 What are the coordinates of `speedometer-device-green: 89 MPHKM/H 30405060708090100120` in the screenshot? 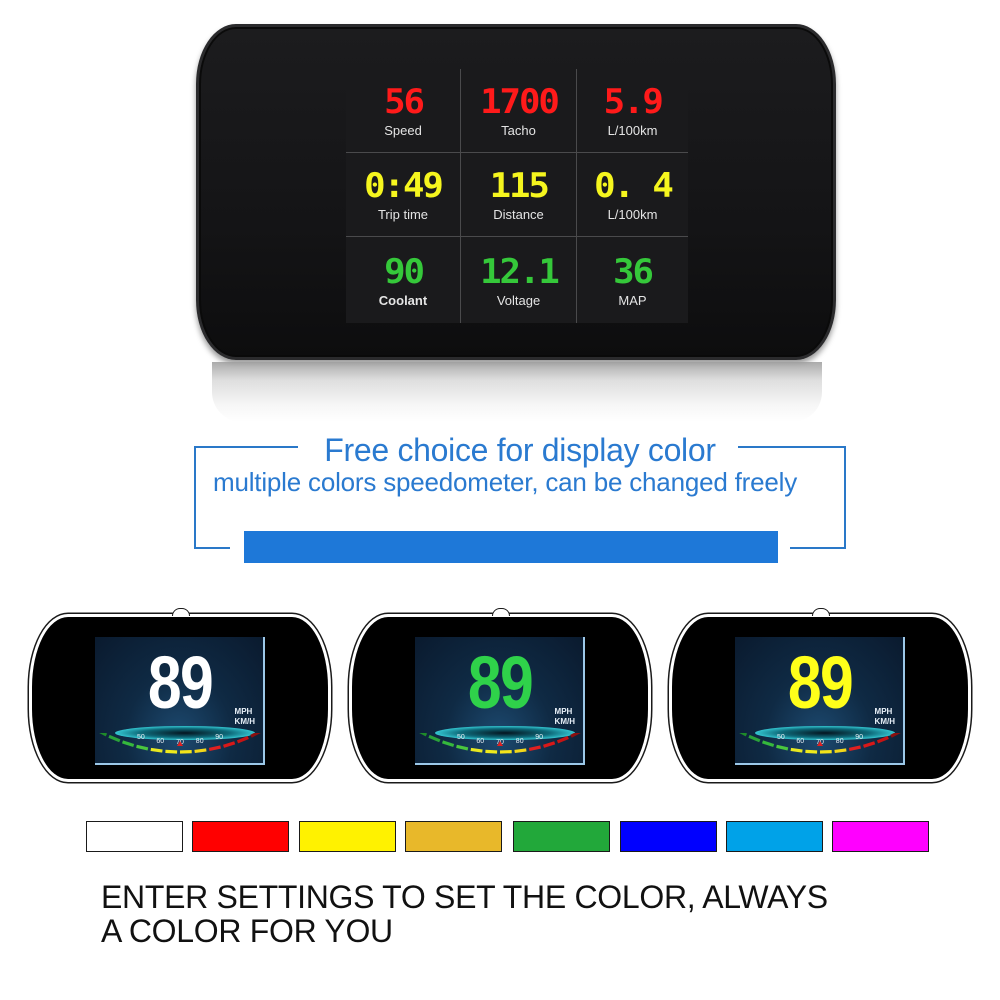 It's located at (500, 693).